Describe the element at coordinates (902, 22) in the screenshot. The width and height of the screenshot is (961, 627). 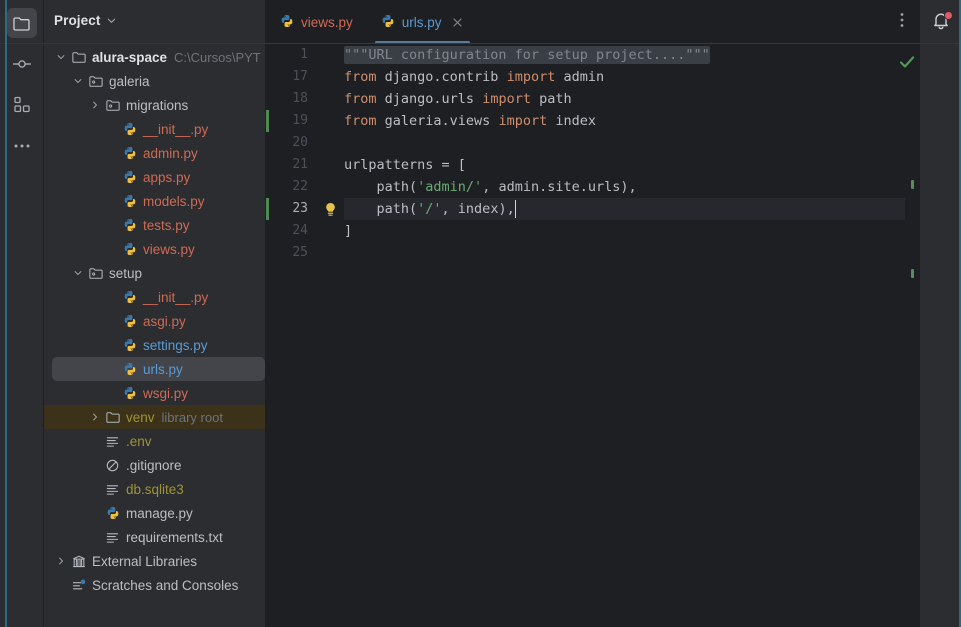
I see `tabbar-more-button` at that location.